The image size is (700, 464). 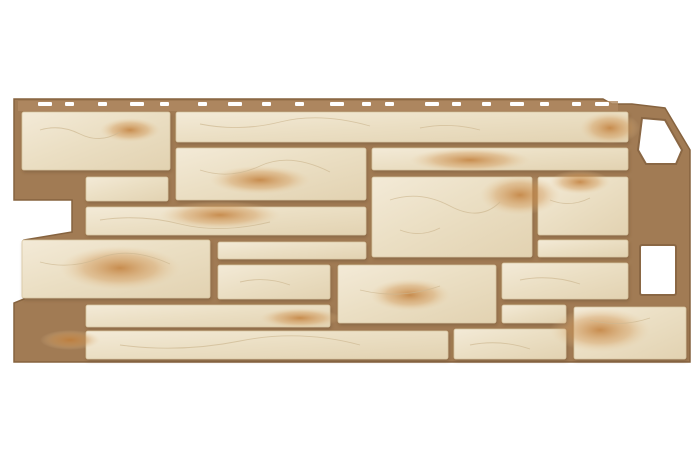 I want to click on middle-right-cutout, so click(x=658, y=270).